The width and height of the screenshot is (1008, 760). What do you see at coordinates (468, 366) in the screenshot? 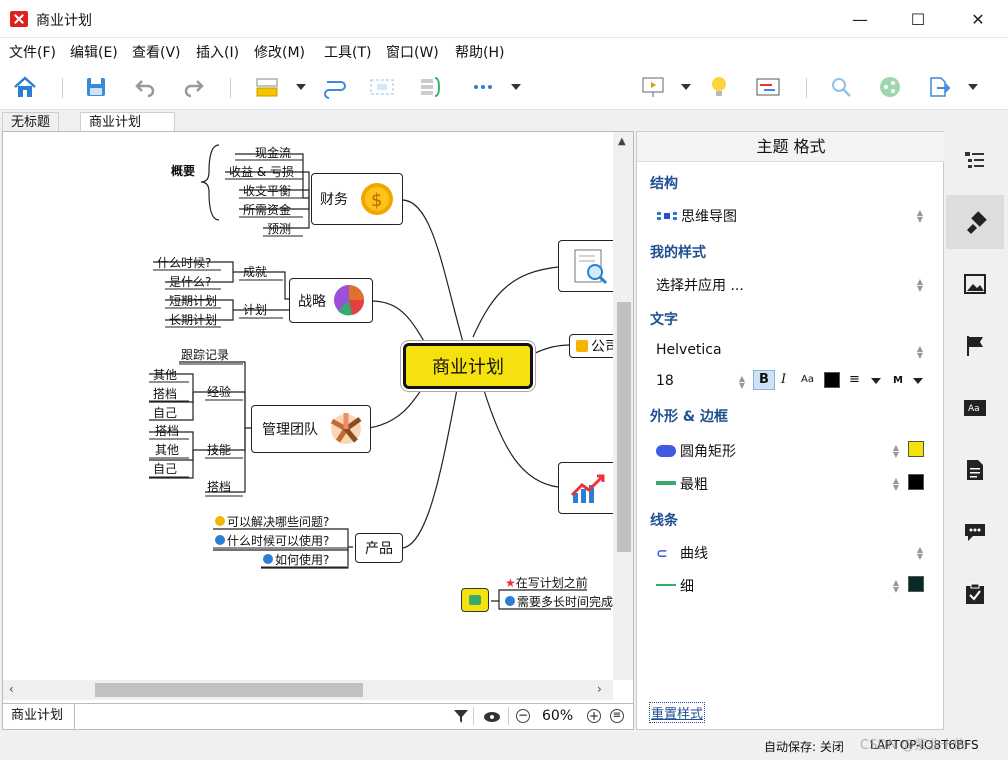
I see `central-topic: 商业计划` at bounding box center [468, 366].